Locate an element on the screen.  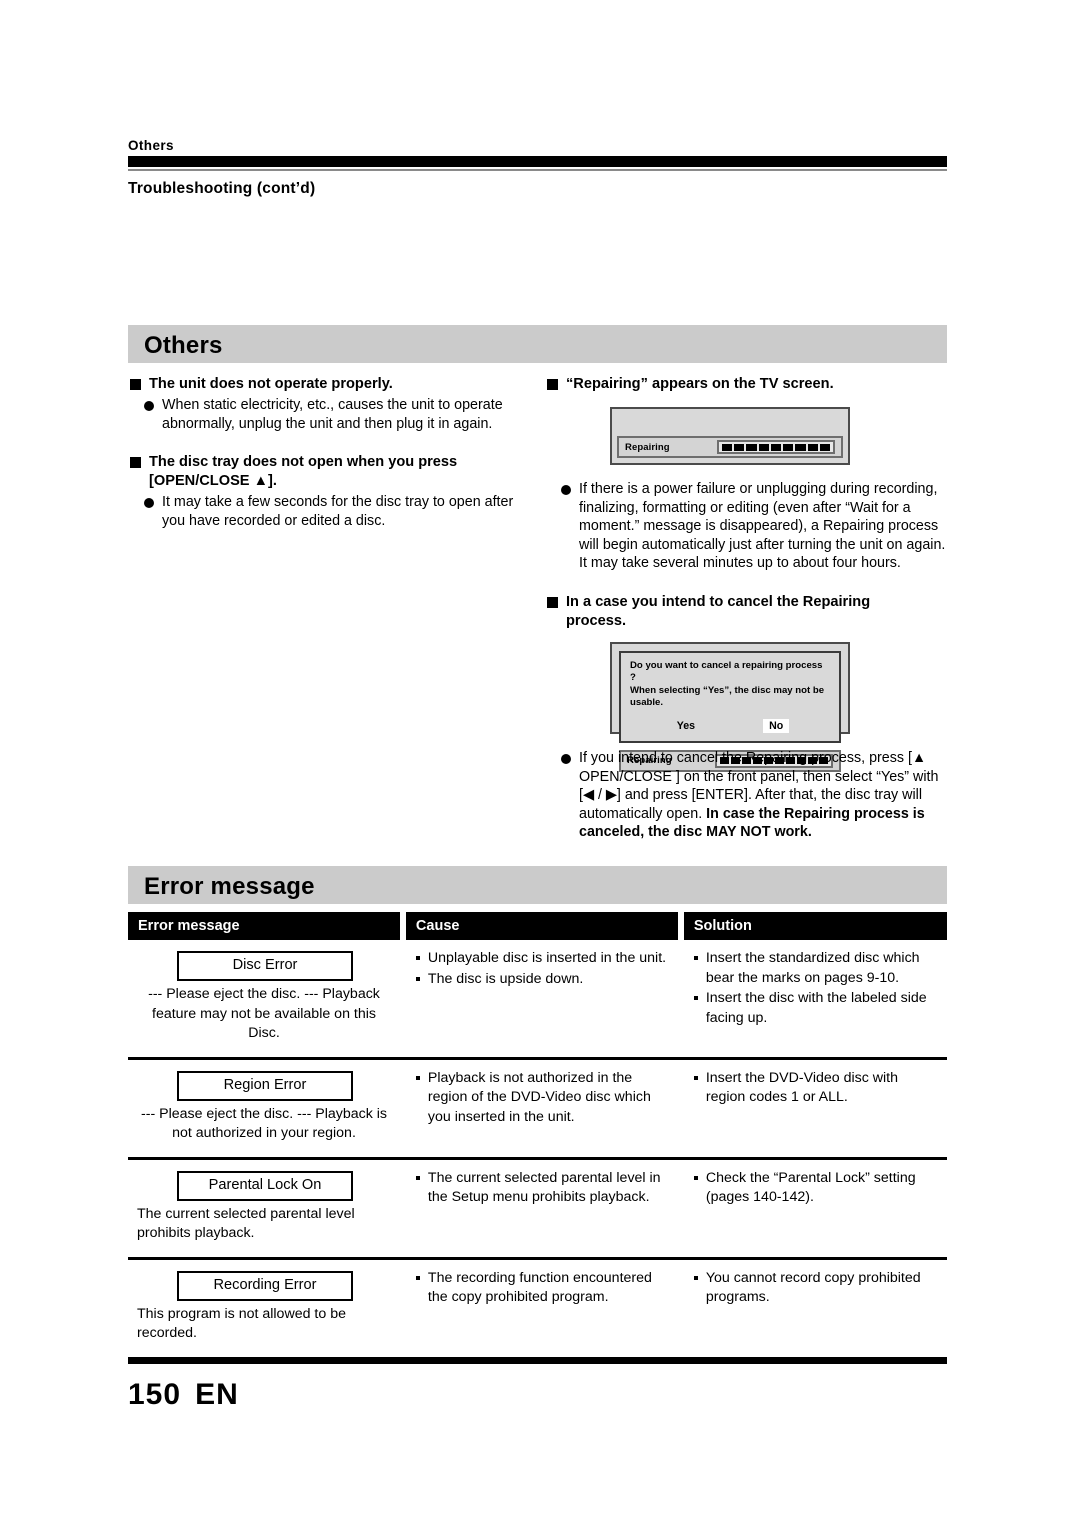
running-head-rule-thin is located at coordinates (537, 170).